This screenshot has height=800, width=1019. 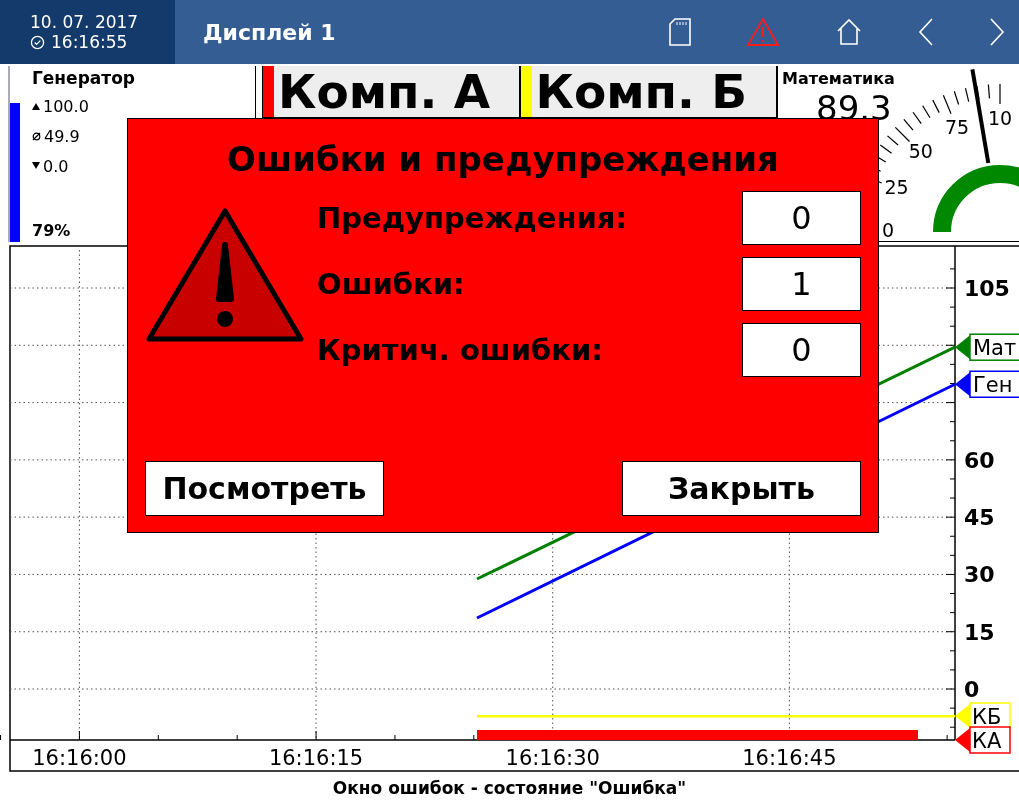 What do you see at coordinates (1000, 118) in the screenshot?
I see `scale-label: 10` at bounding box center [1000, 118].